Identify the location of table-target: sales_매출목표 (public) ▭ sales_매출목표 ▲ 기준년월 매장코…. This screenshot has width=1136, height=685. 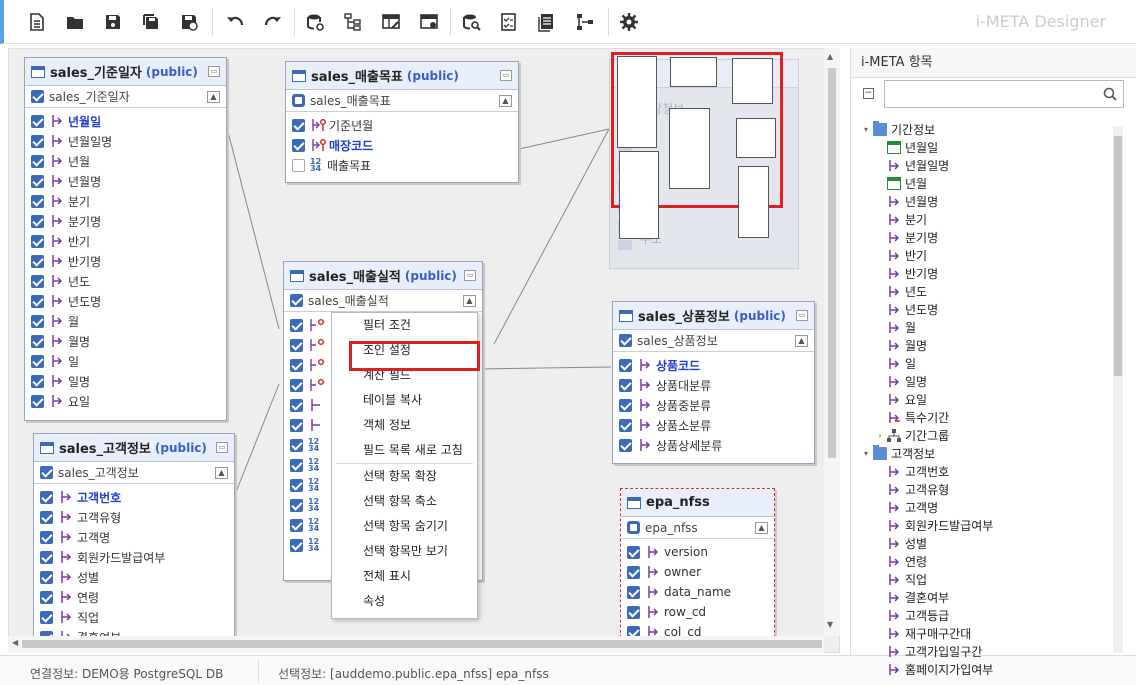
(402, 122).